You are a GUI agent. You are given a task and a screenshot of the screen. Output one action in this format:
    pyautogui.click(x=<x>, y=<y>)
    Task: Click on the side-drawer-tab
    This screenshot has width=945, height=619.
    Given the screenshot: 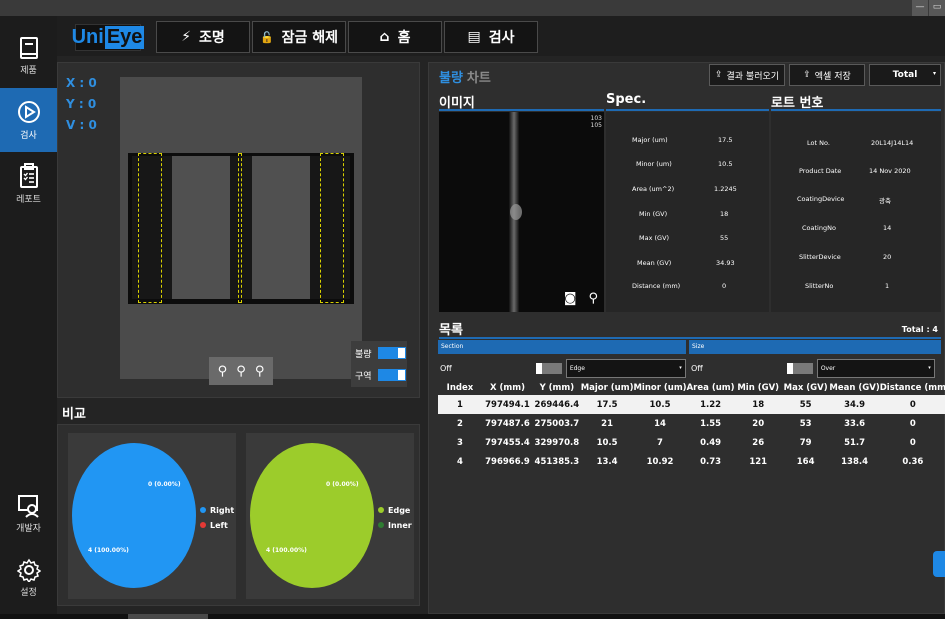 What is the action you would take?
    pyautogui.click(x=939, y=564)
    